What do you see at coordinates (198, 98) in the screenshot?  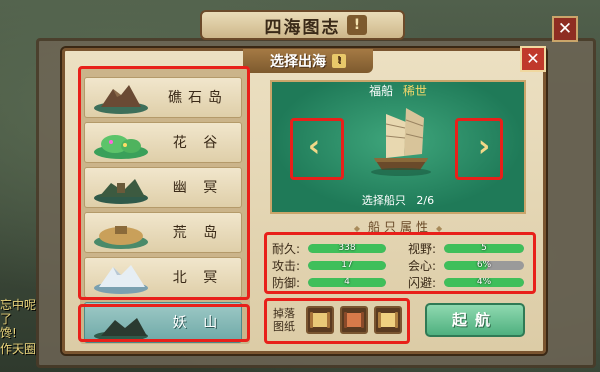 I see `island-name: 礁石岛` at bounding box center [198, 98].